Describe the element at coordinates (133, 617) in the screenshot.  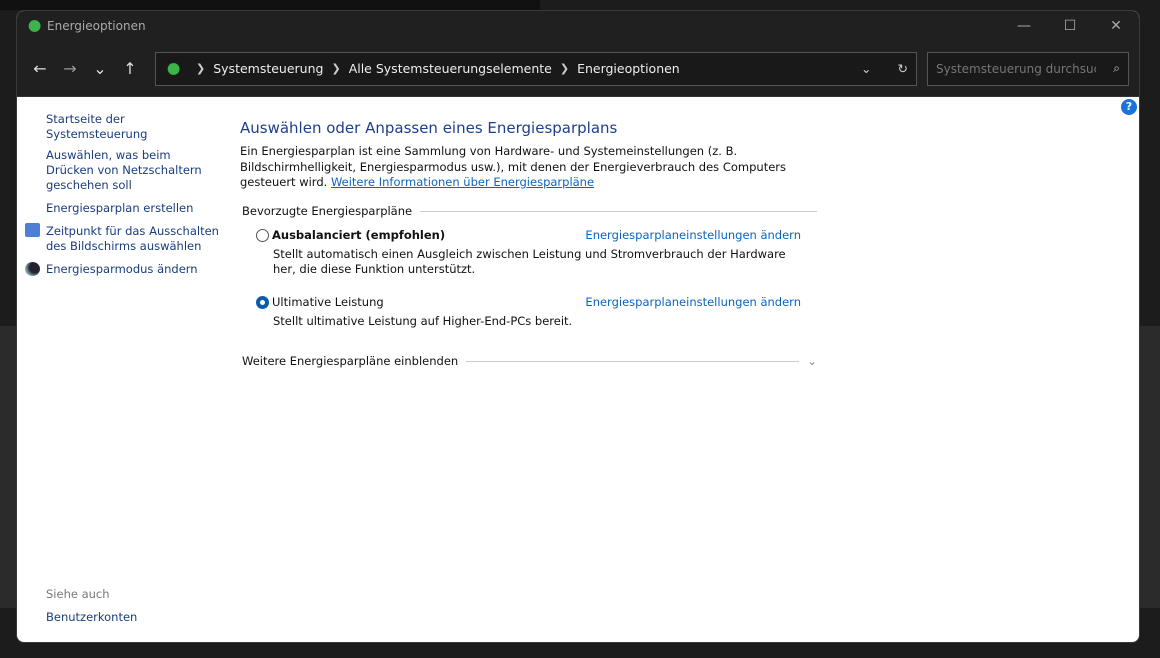
I see `sidebar-link-user-accounts: Benutzerkonten` at that location.